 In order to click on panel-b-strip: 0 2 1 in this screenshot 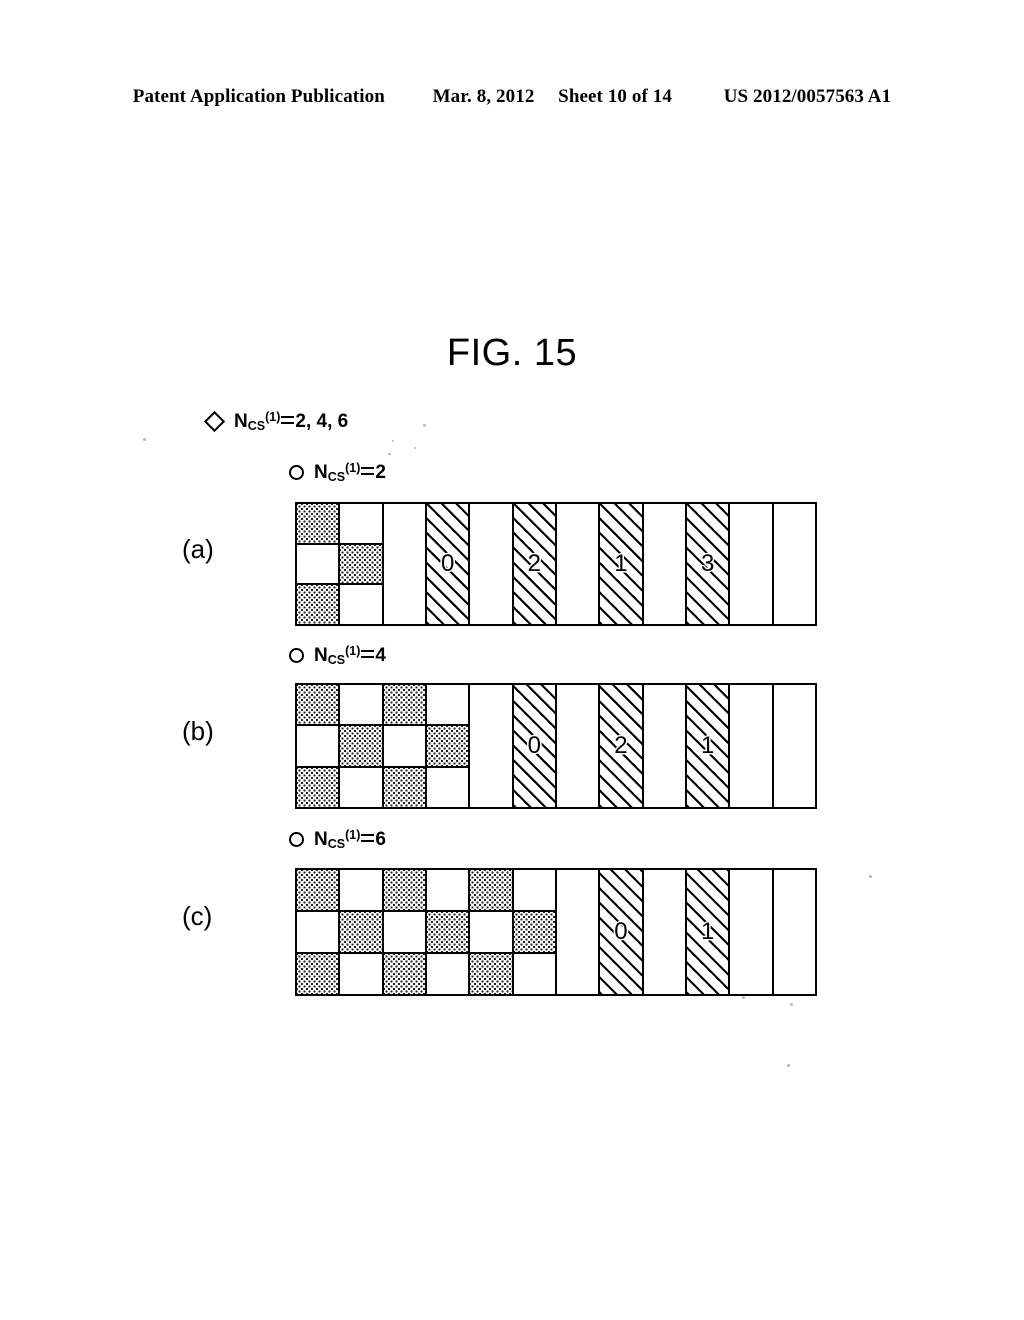, I will do `click(556, 746)`.